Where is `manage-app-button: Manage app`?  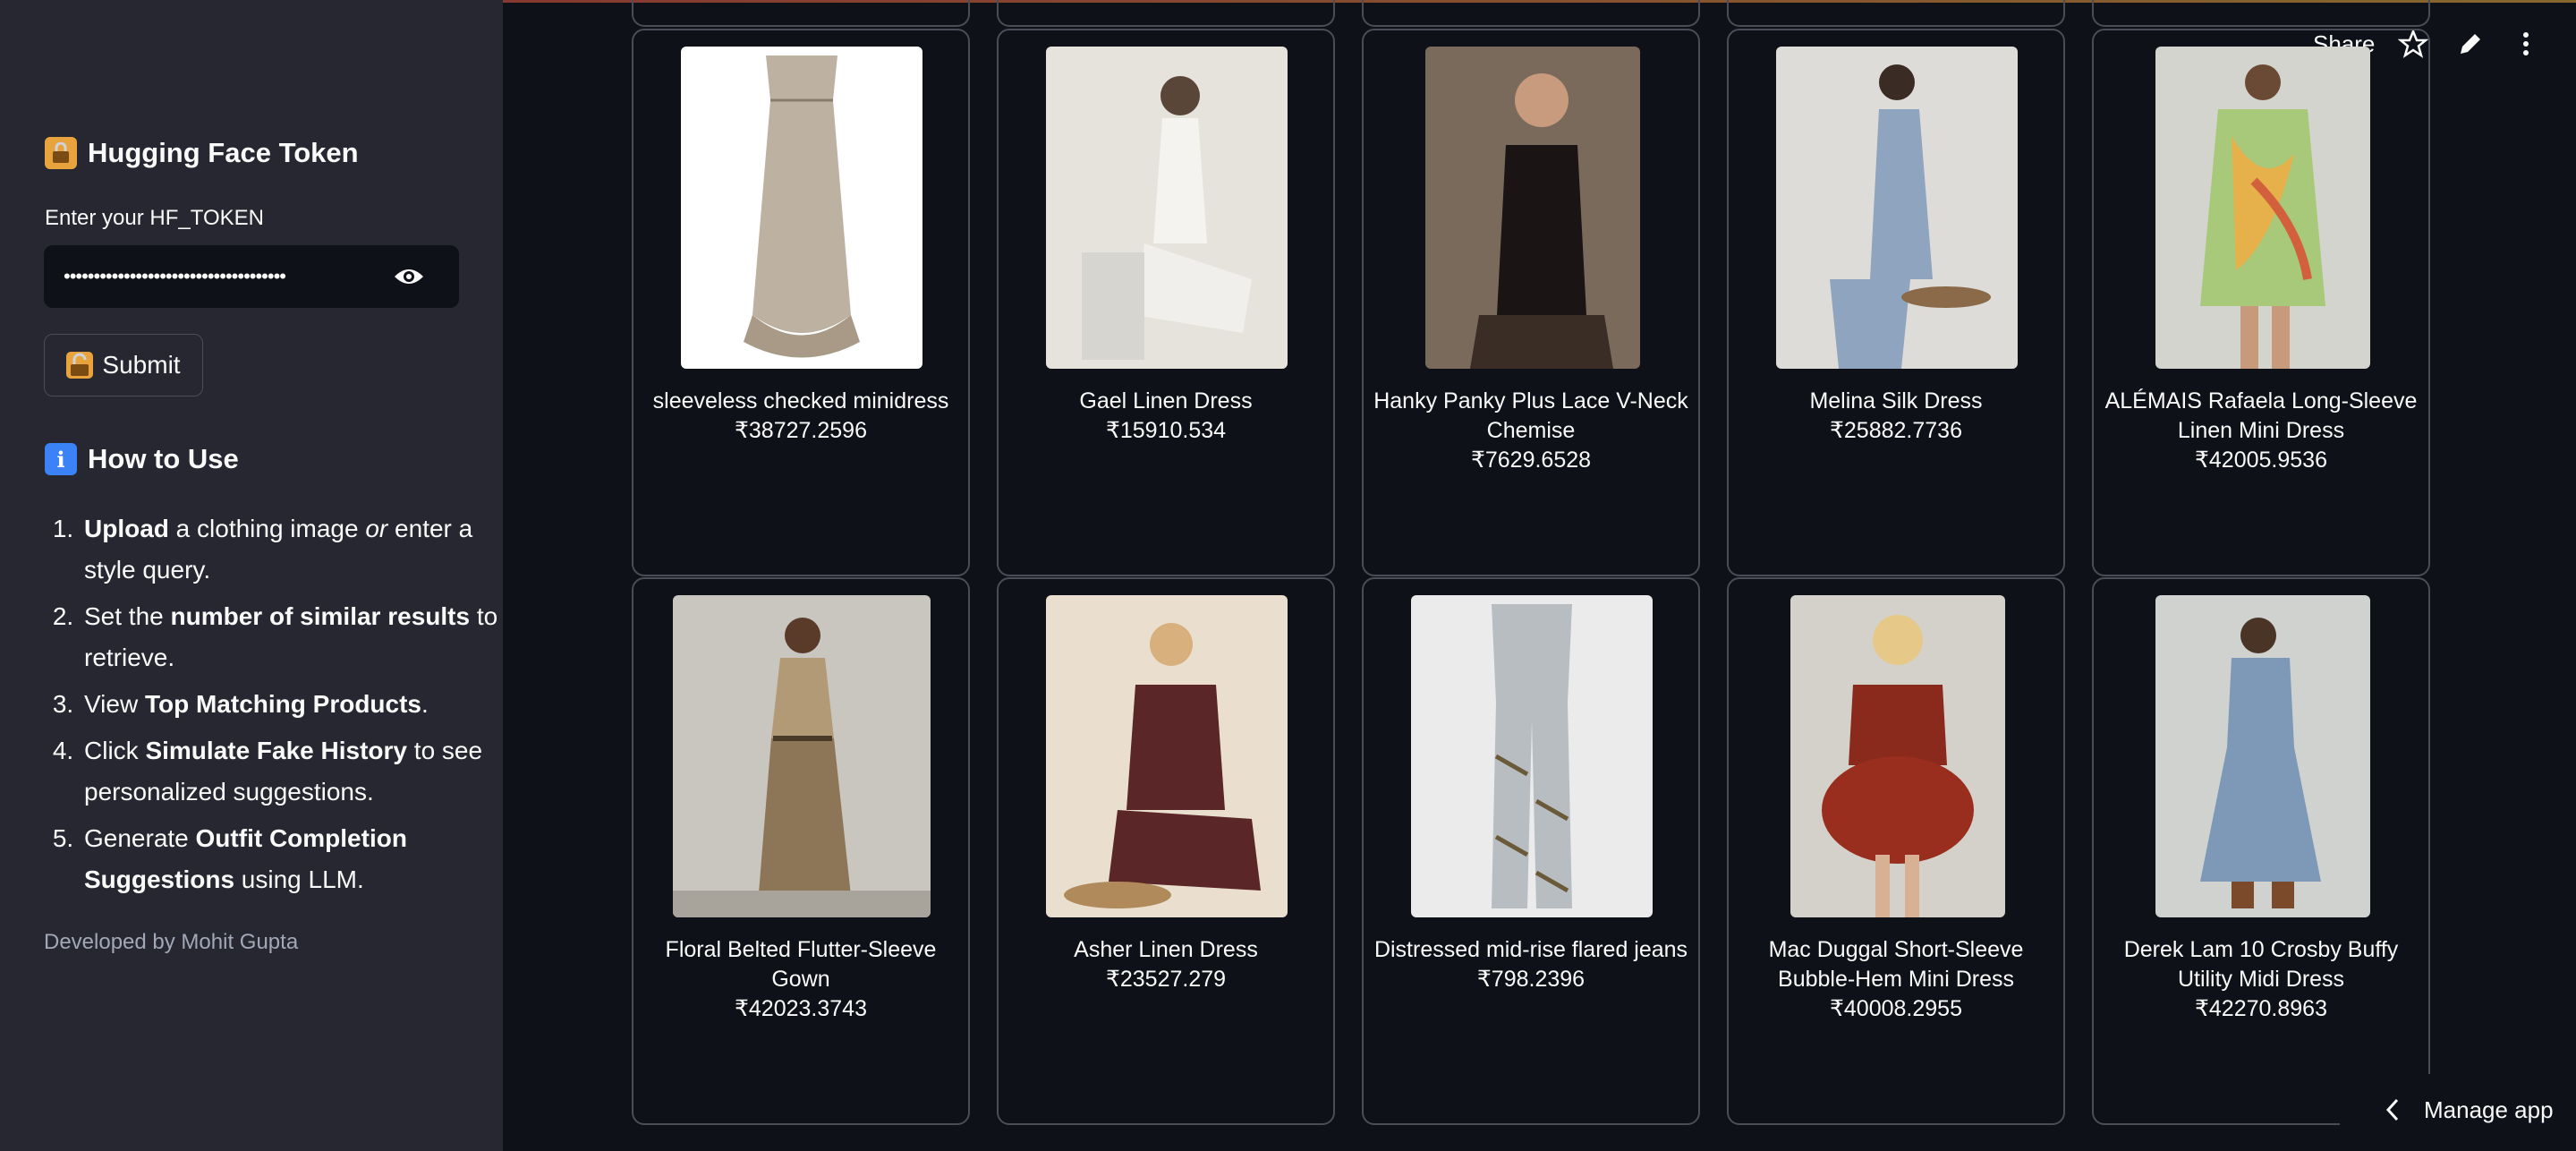
manage-app-button: Manage app is located at coordinates (2458, 1110).